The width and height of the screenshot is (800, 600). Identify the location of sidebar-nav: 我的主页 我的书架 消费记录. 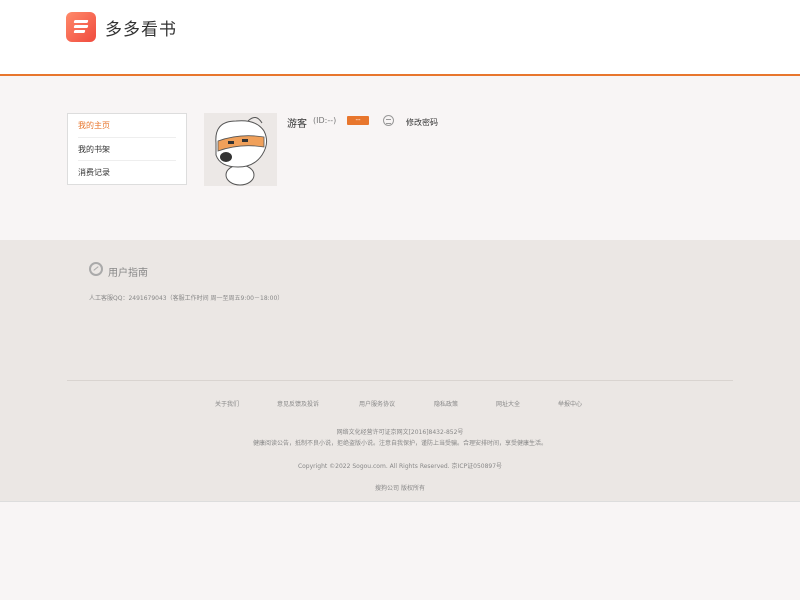
(127, 149).